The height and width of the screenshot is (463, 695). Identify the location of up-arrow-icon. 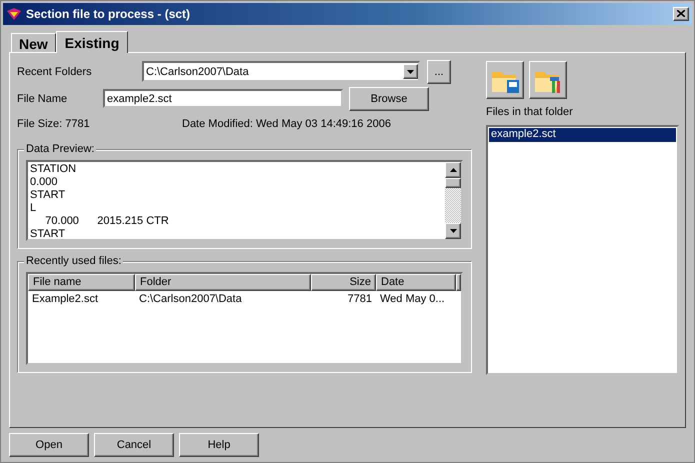
(453, 170).